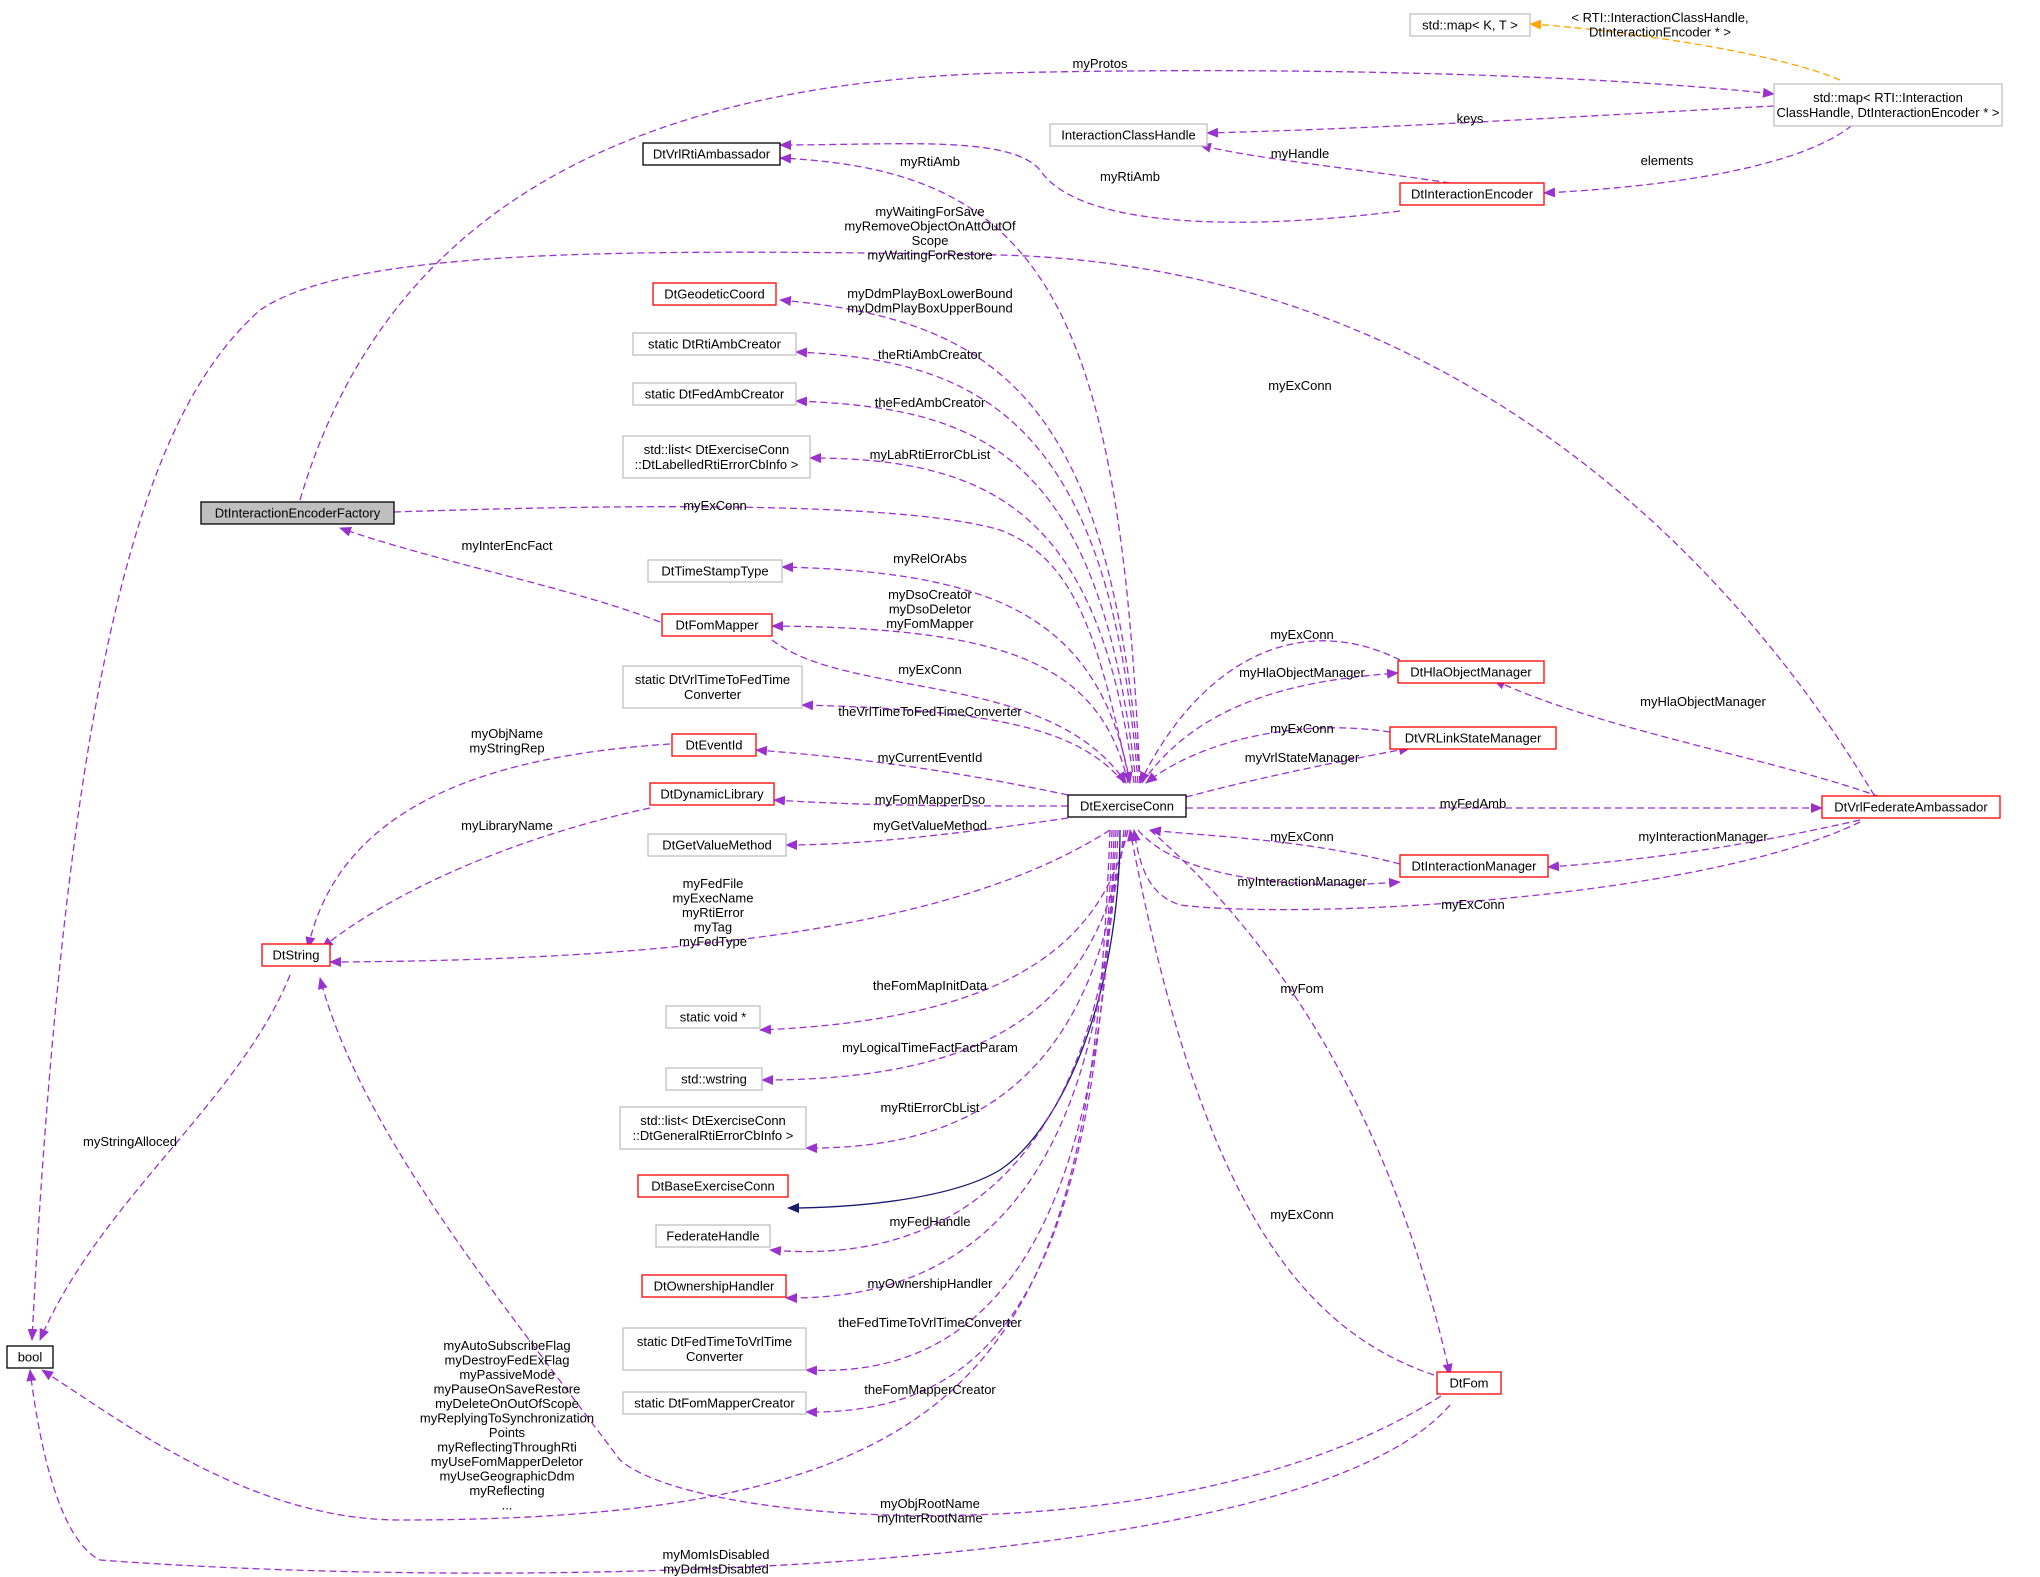 This screenshot has width=2040, height=1577. I want to click on edge-label-line: myFomMapper, so click(930, 623).